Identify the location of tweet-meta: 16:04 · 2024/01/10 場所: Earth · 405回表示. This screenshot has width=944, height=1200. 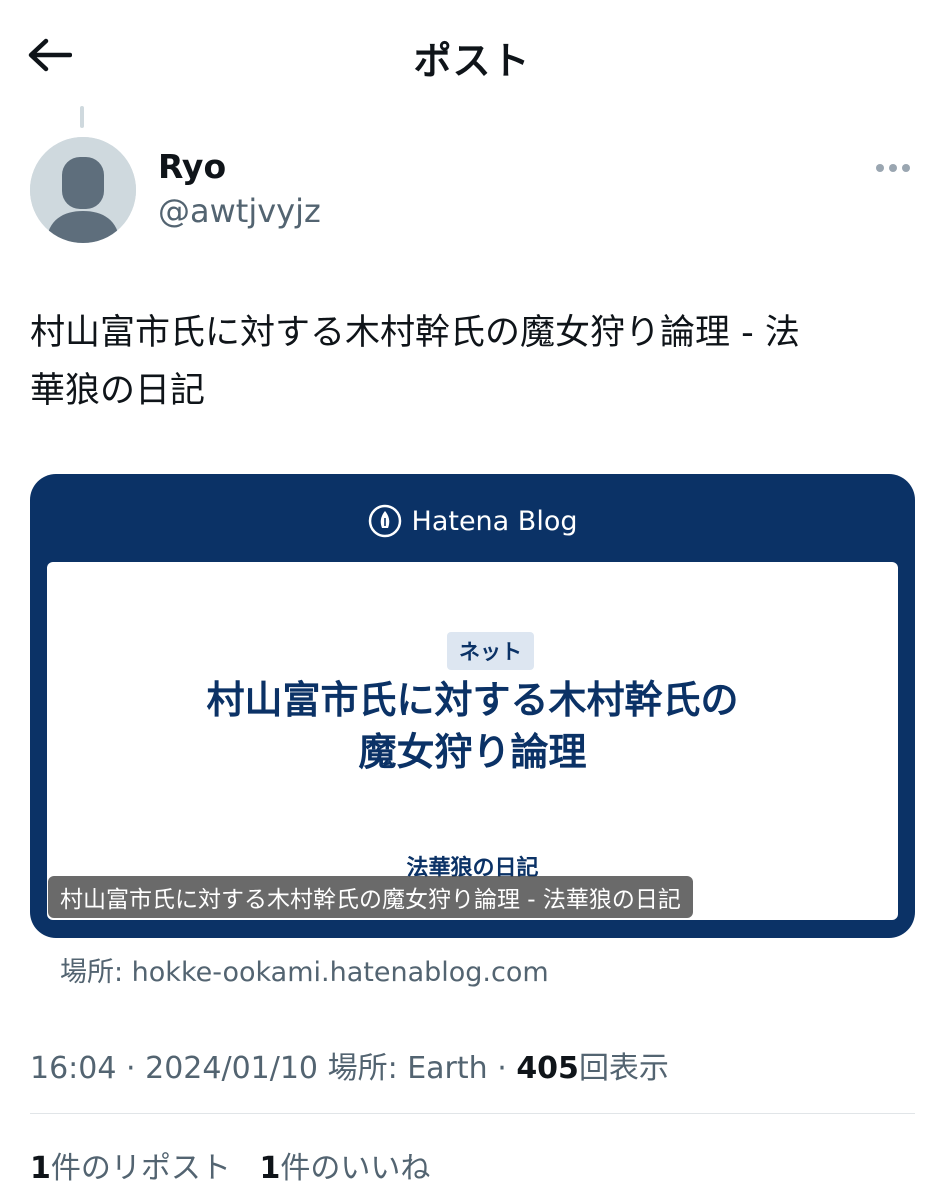
(349, 1065).